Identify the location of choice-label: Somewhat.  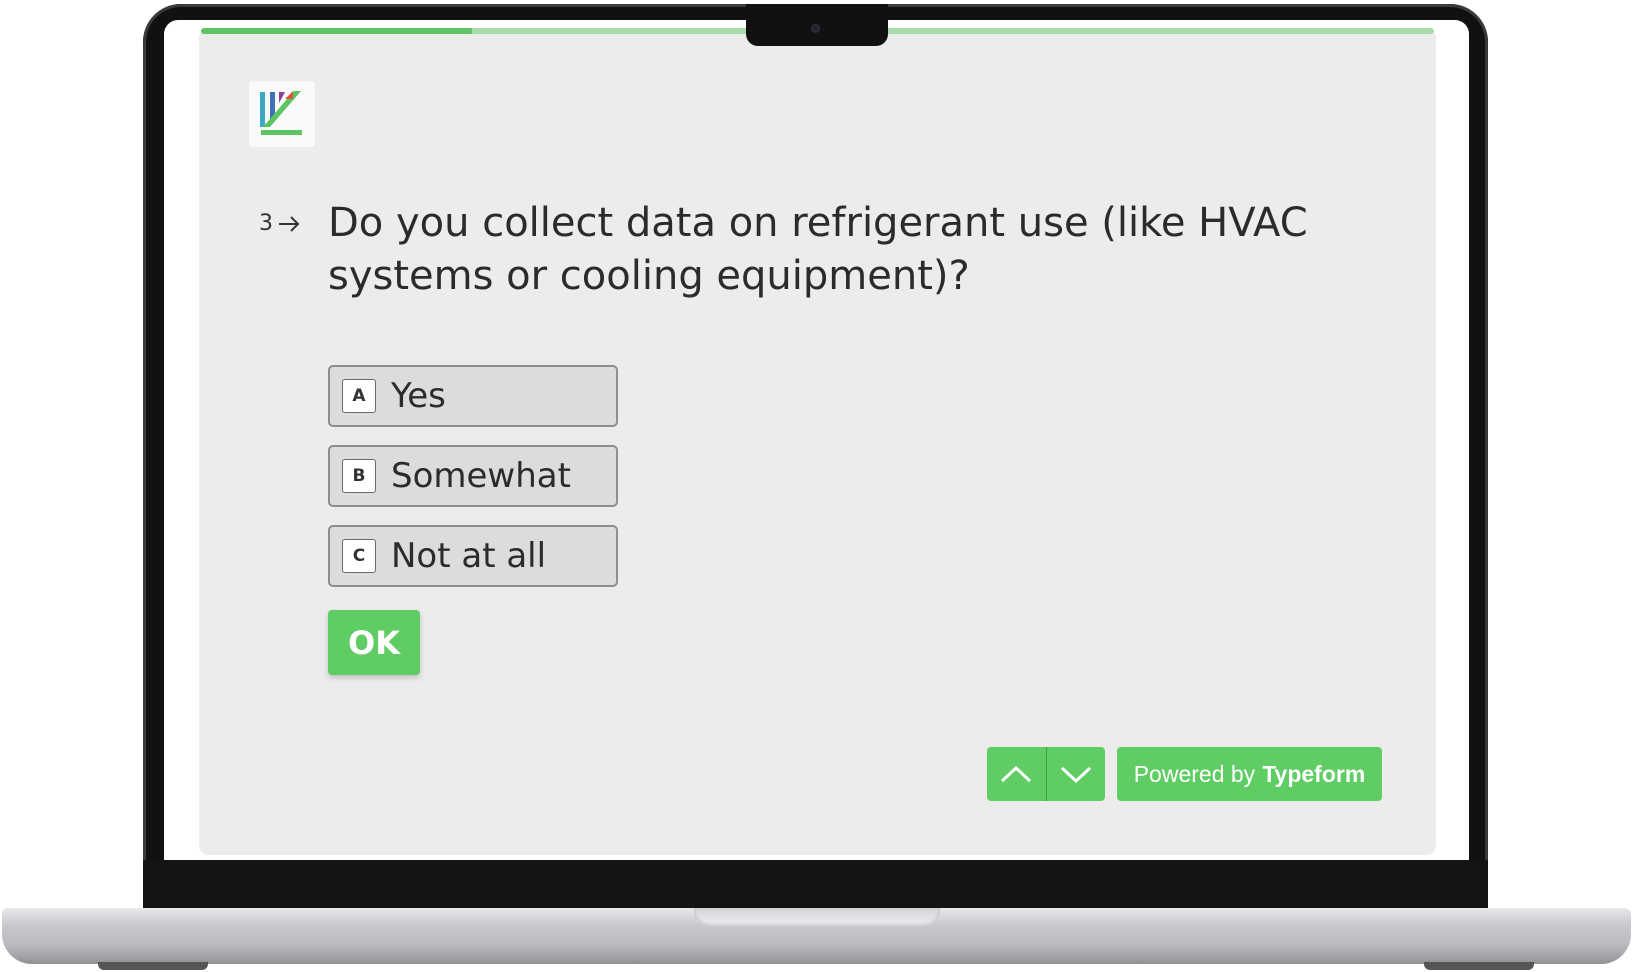
(481, 476).